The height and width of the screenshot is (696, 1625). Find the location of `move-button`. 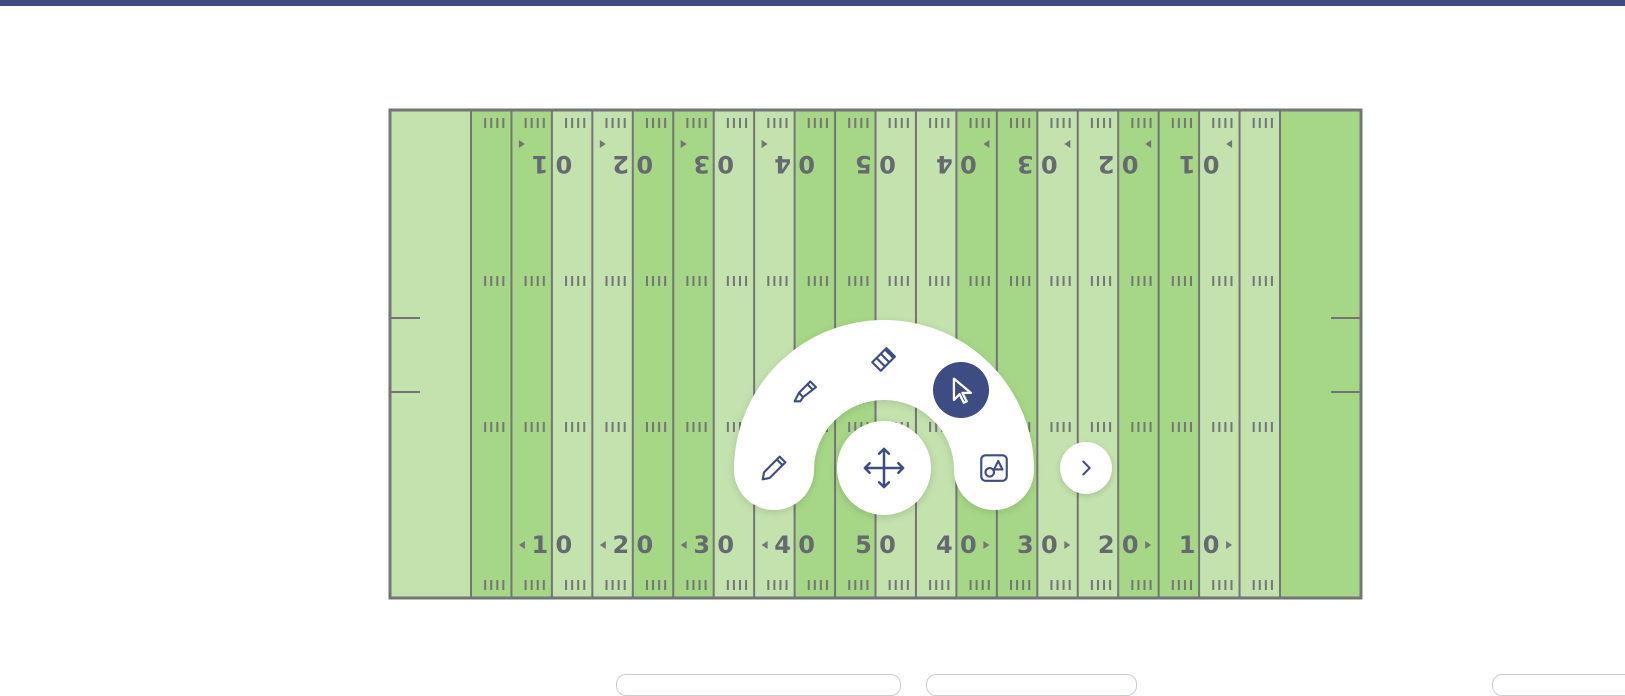

move-button is located at coordinates (884, 468).